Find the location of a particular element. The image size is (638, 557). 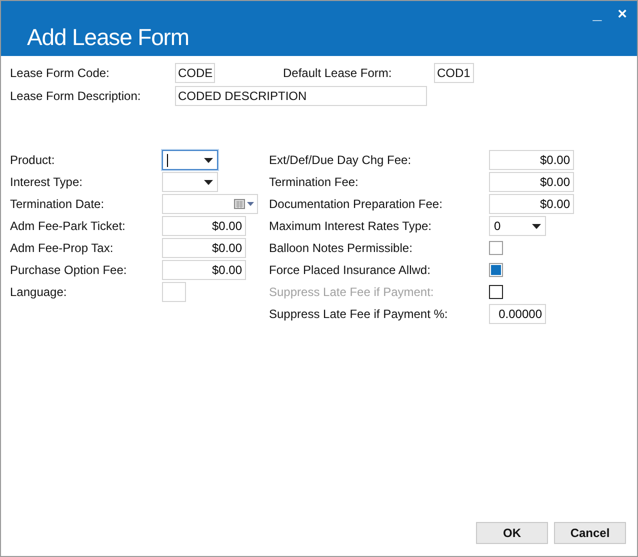

date-field is located at coordinates (210, 204).